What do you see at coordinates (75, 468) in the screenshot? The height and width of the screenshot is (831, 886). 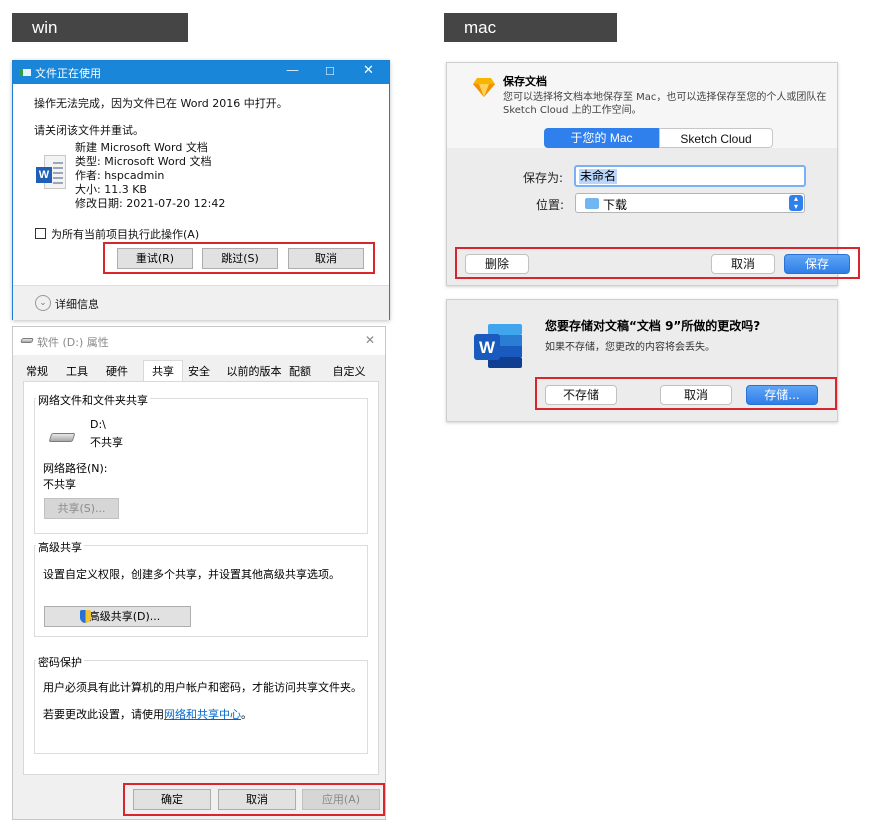 I see `network-path-label: 网络路径(N):` at bounding box center [75, 468].